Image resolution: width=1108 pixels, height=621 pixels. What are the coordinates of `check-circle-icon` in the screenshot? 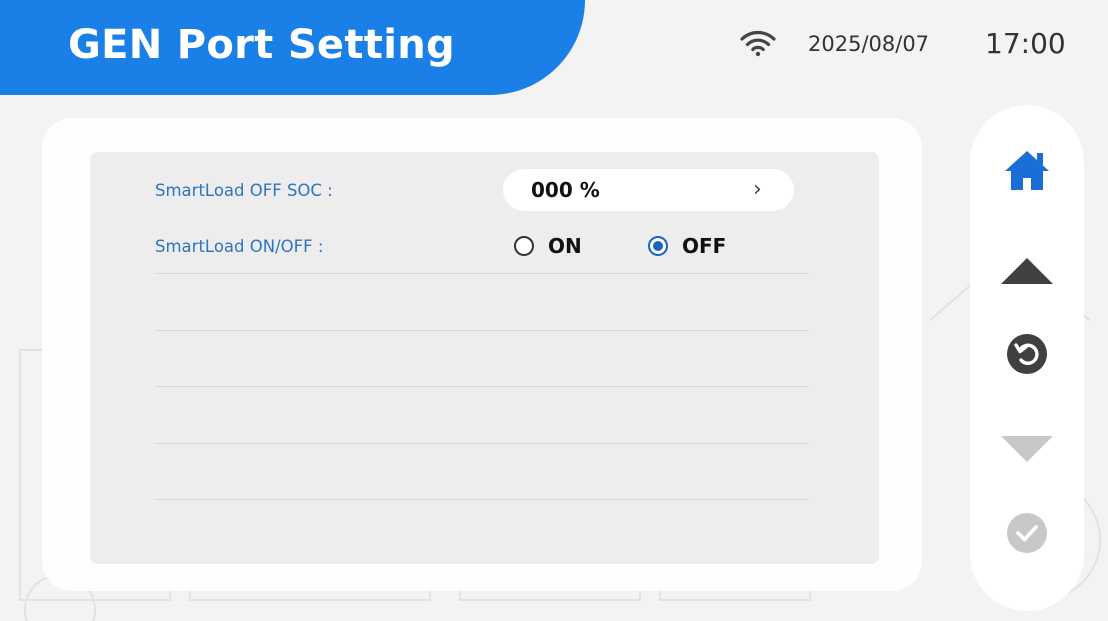 It's located at (1027, 533).